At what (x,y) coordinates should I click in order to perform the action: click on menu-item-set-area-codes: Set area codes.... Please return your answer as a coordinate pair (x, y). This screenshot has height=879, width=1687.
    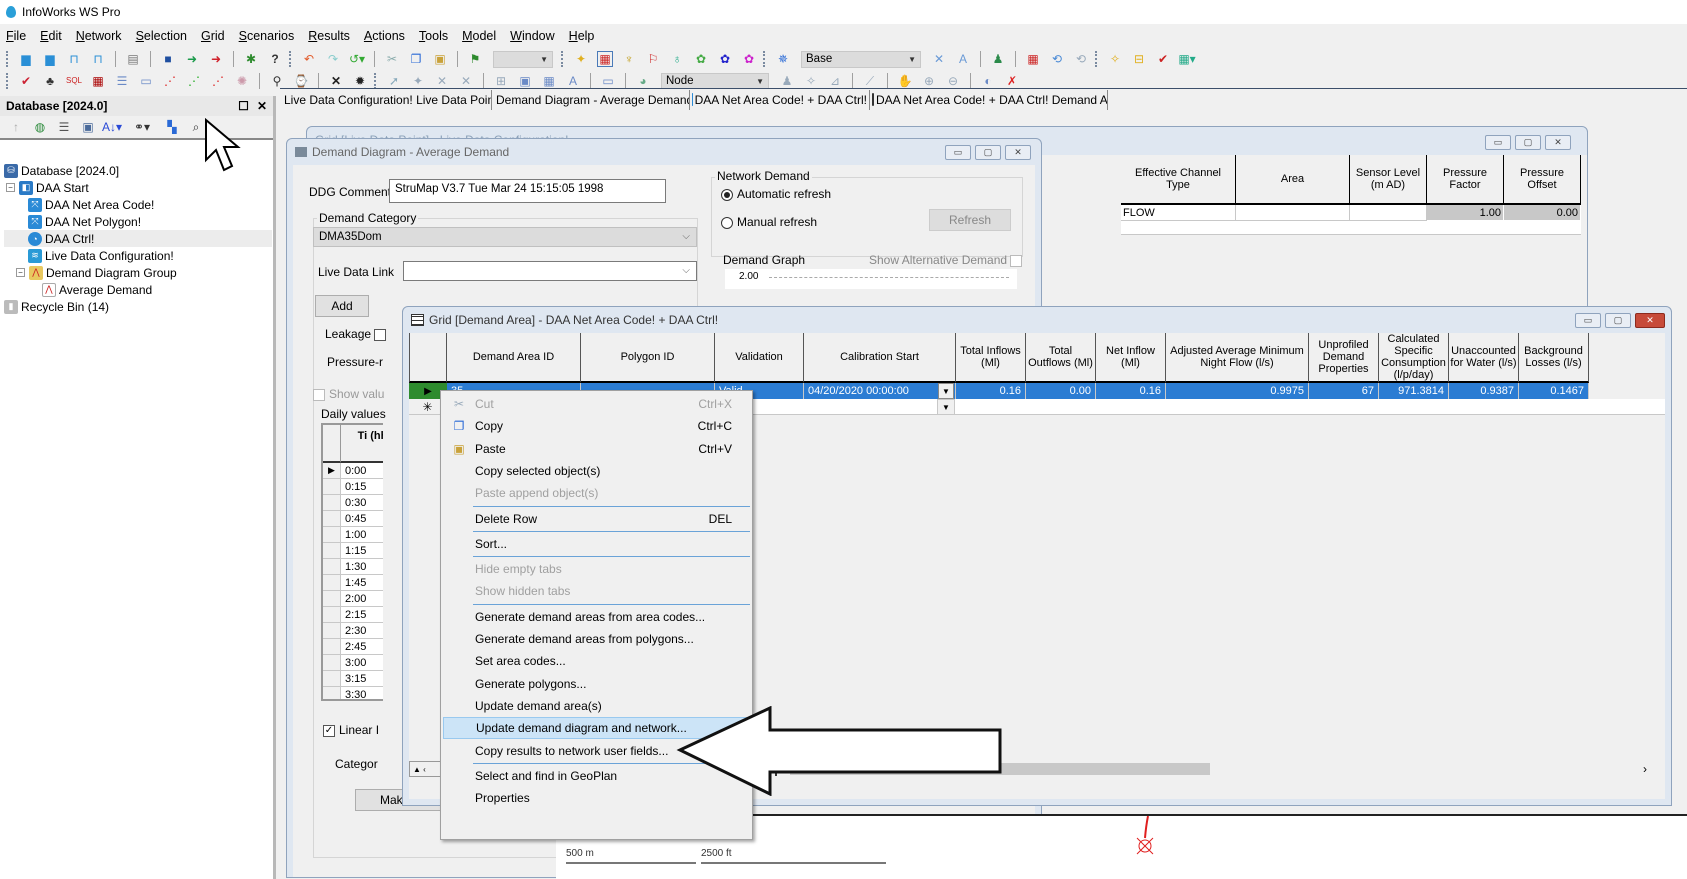
    Looking at the image, I should click on (596, 661).